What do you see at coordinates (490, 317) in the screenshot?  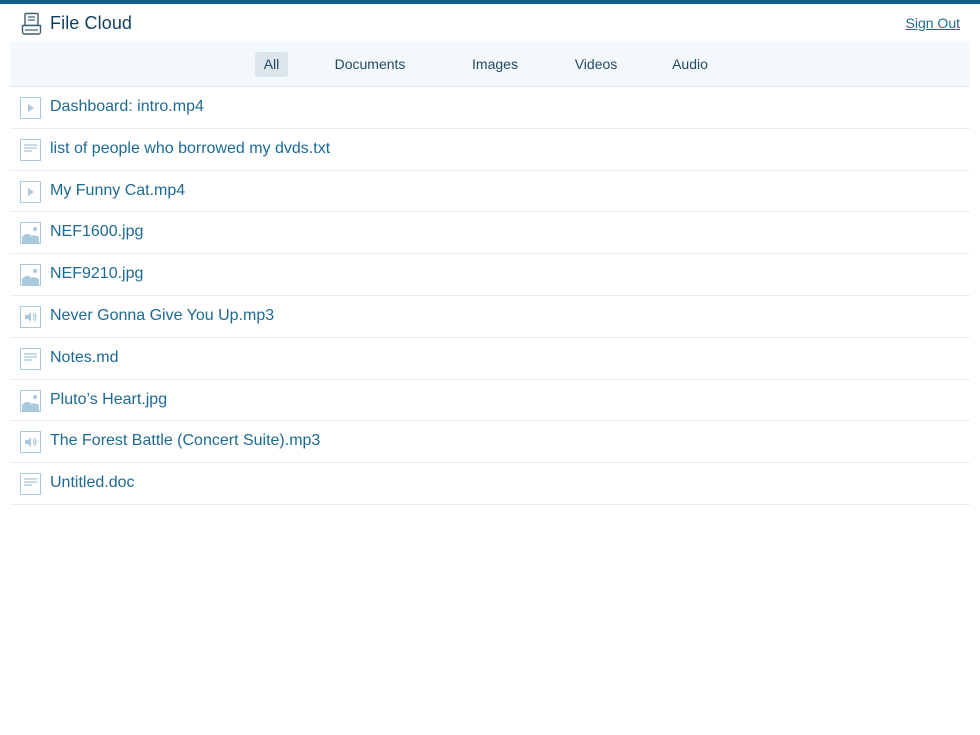 I see `file-row: Never Gonna Give You Up.mp3` at bounding box center [490, 317].